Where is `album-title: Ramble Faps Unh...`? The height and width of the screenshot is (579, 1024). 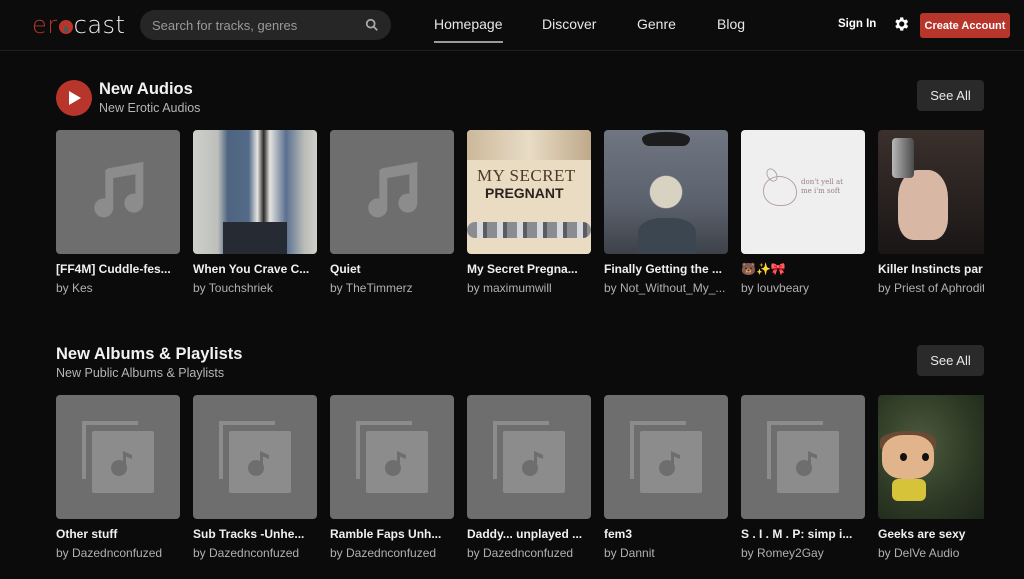
album-title: Ramble Faps Unh... is located at coordinates (392, 534).